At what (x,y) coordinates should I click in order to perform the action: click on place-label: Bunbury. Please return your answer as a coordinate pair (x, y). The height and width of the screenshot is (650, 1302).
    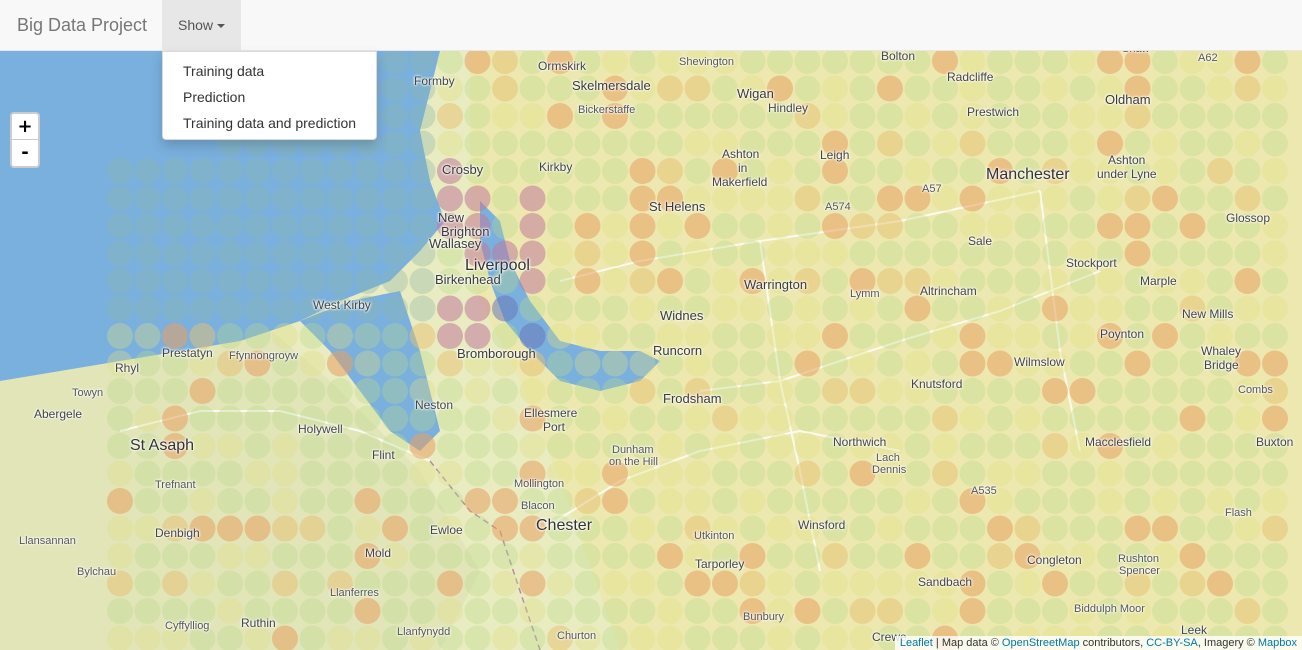
    Looking at the image, I should click on (763, 617).